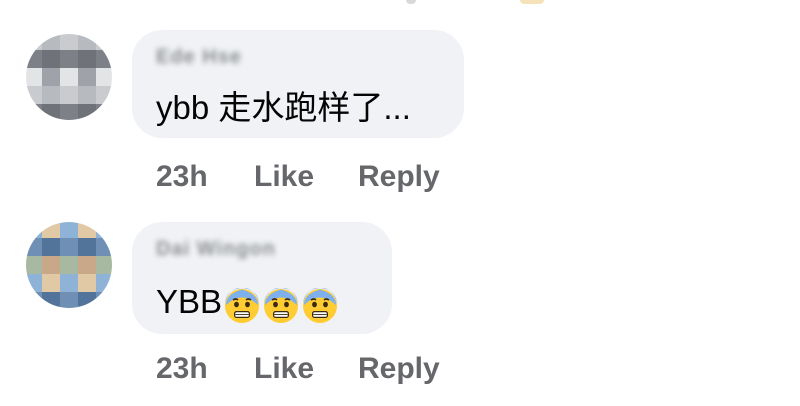 The width and height of the screenshot is (800, 406). I want to click on top-edge, so click(400, 4).